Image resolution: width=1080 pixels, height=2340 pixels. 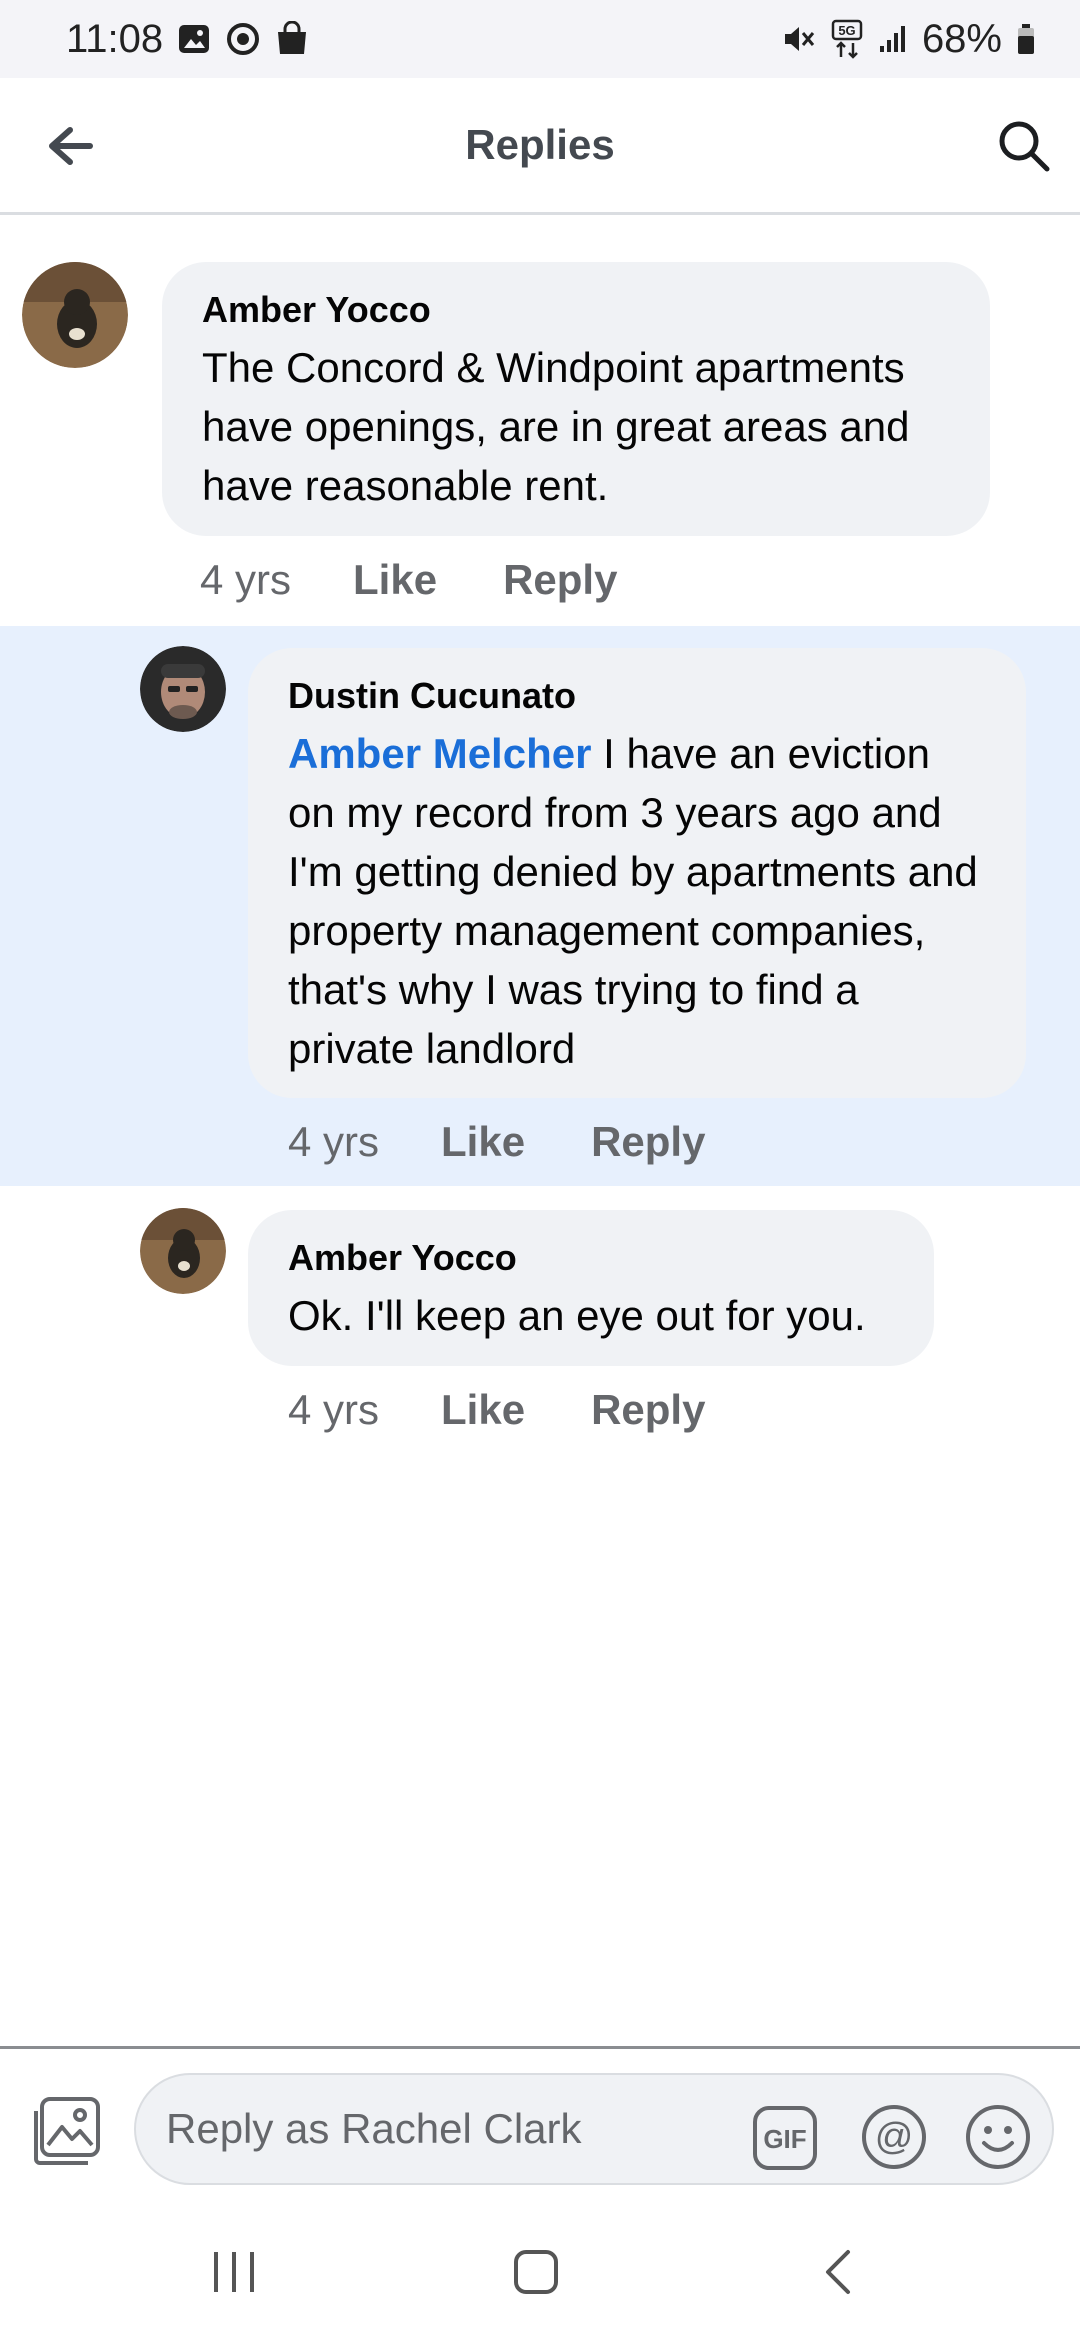 What do you see at coordinates (194, 39) in the screenshot?
I see `gallery-icon` at bounding box center [194, 39].